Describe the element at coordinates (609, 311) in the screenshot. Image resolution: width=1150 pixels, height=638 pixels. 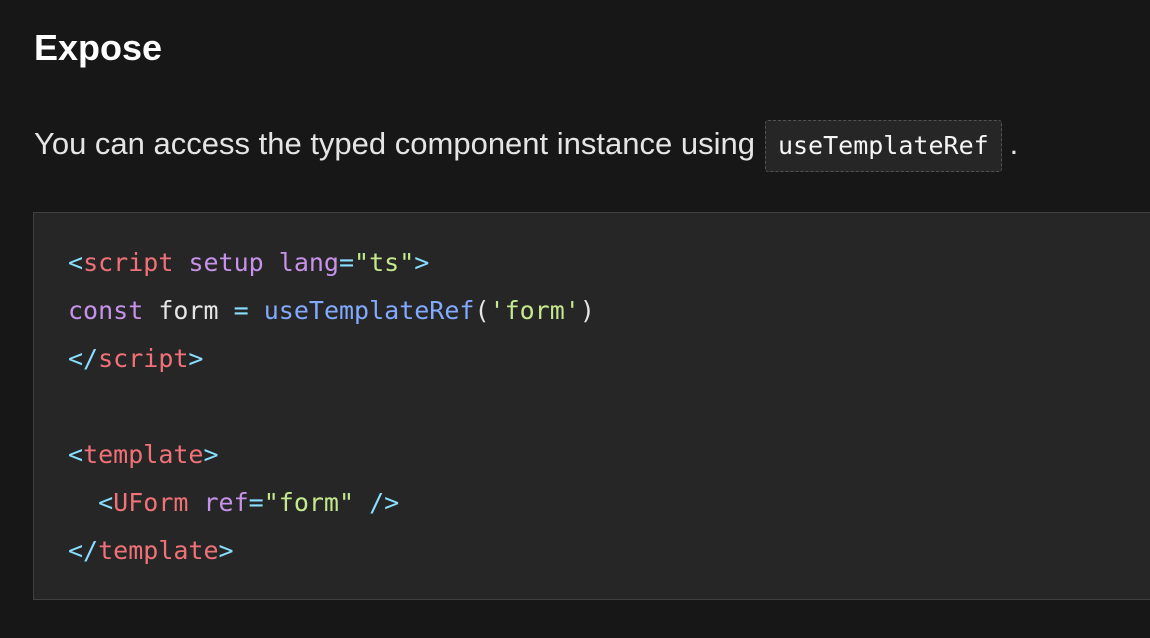
I see `code-line-2: const form = useTemplateRef('form')` at that location.